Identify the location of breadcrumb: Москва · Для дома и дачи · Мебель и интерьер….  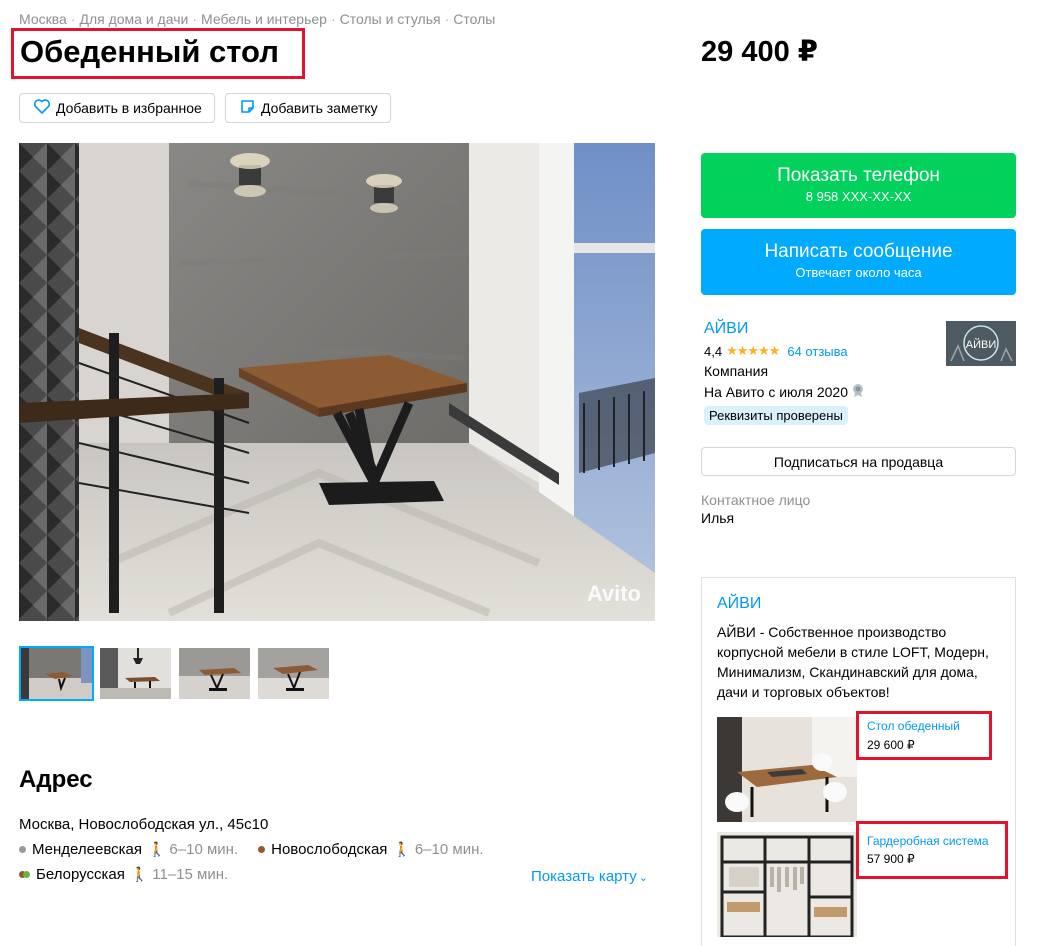
(257, 19).